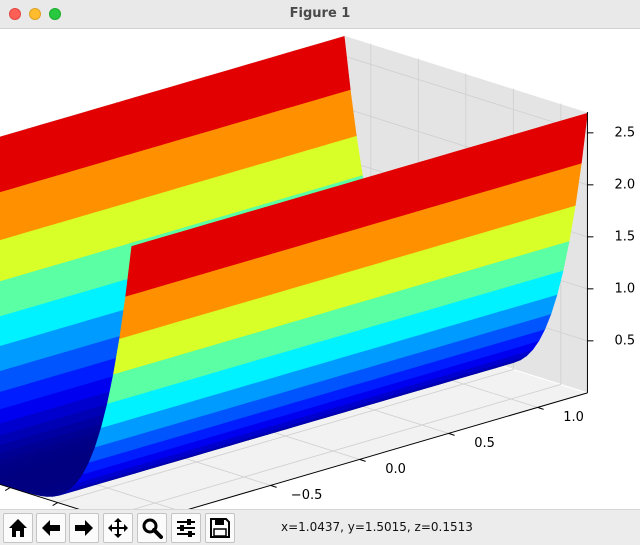 This screenshot has height=545, width=640. I want to click on back-button, so click(51, 528).